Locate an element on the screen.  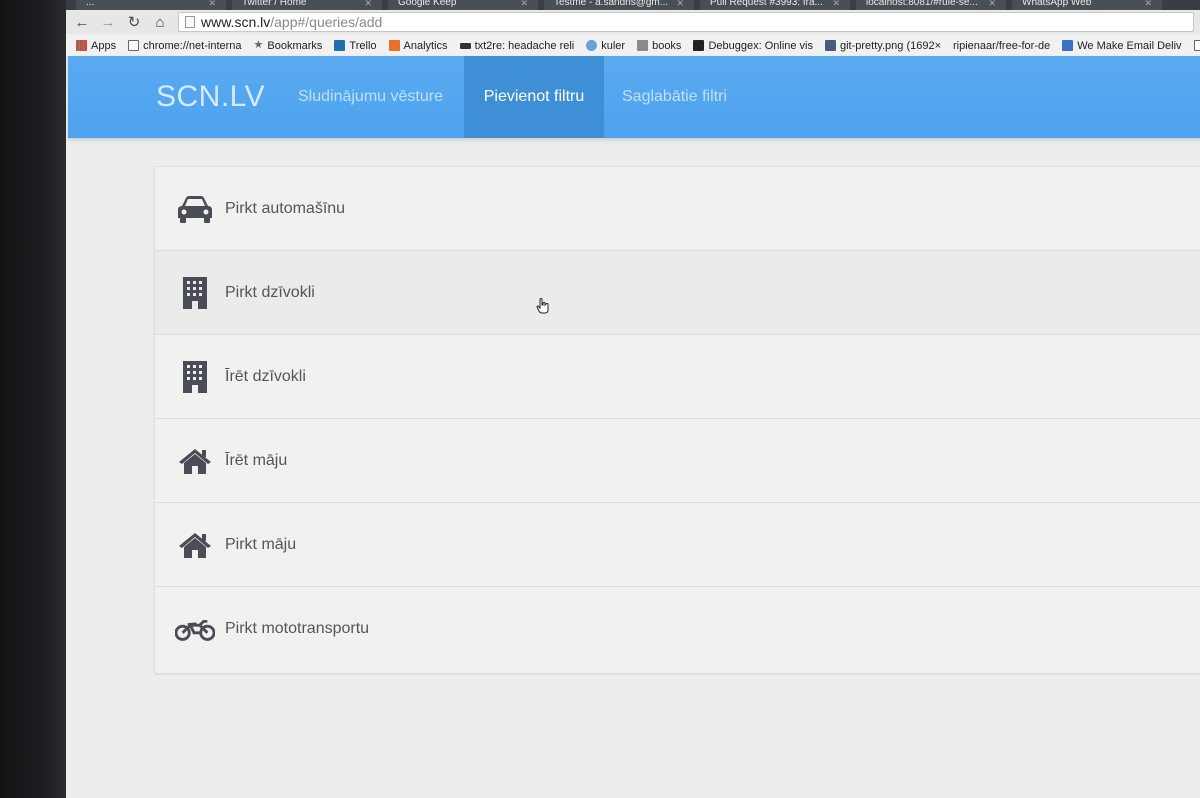
list-item-buy-house: Pirkt māju is located at coordinates (677, 545).